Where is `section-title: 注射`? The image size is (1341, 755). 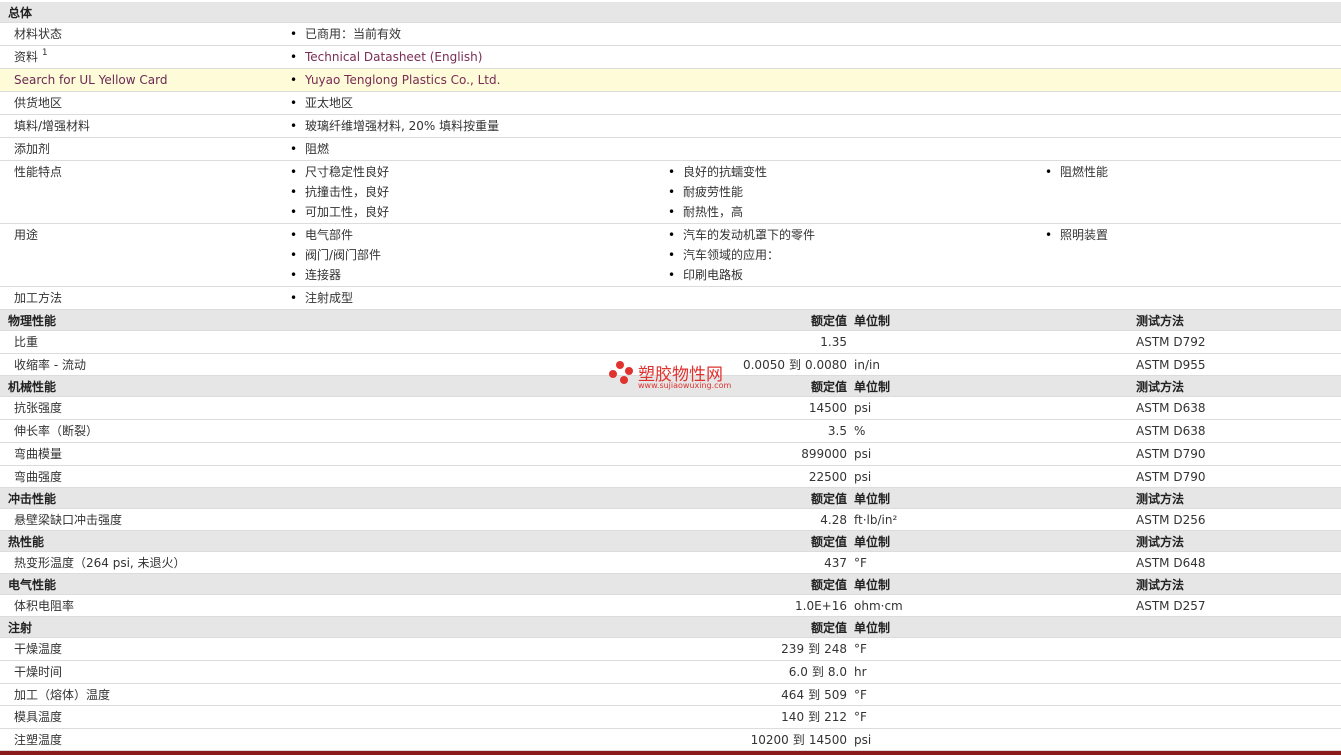 section-title: 注射 is located at coordinates (20, 628).